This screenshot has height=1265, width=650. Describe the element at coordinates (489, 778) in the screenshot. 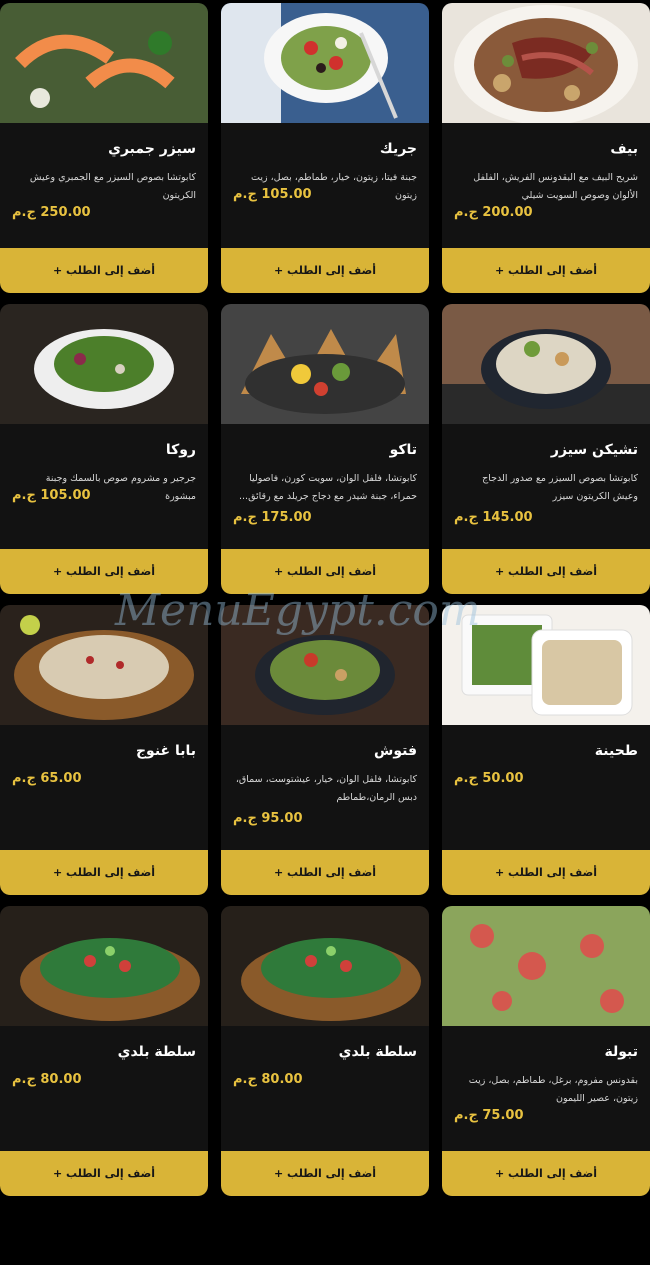

I see `dish-price: 50.00 ج.م` at that location.